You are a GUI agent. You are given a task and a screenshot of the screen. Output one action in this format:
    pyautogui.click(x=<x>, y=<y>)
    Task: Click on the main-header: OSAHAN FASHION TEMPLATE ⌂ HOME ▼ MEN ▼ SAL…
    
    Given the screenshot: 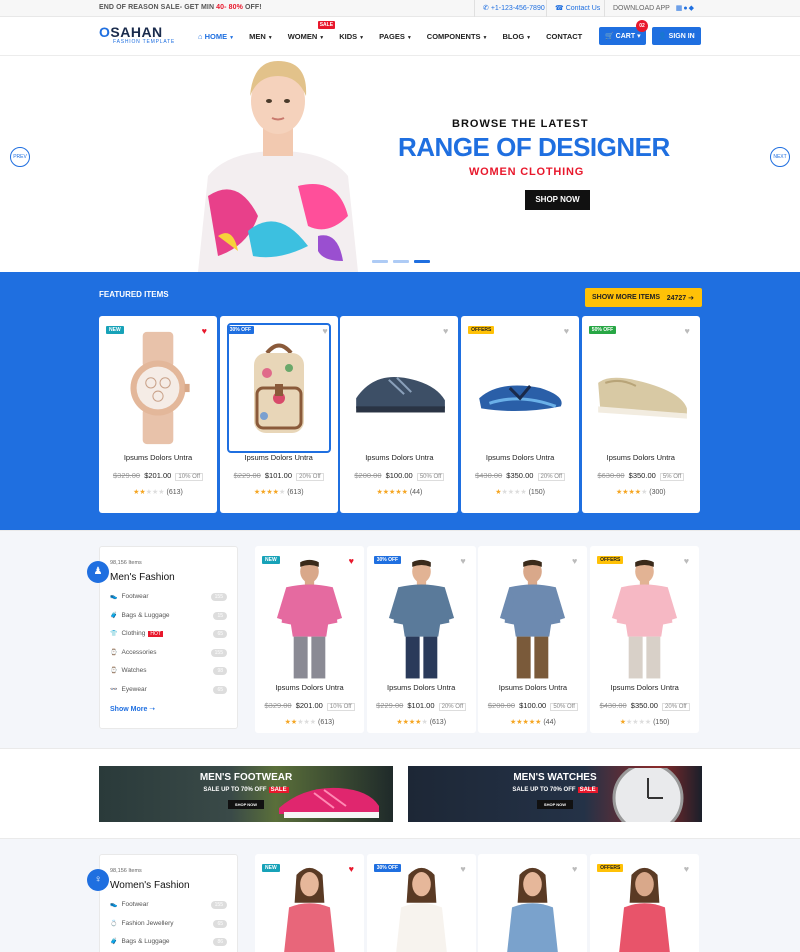 What is the action you would take?
    pyautogui.click(x=400, y=36)
    